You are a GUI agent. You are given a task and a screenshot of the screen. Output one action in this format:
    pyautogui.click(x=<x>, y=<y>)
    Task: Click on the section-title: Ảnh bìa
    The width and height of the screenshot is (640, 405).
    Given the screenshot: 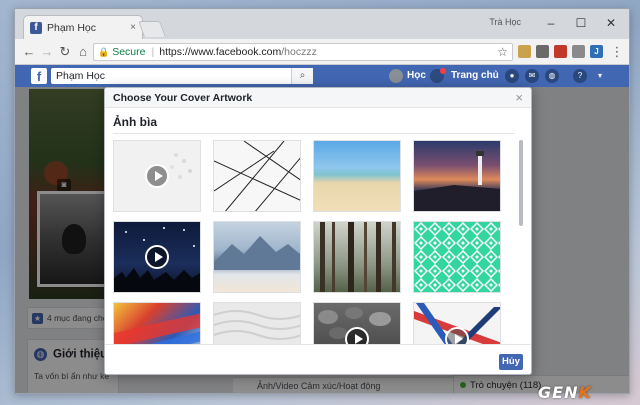 What is the action you would take?
    pyautogui.click(x=135, y=122)
    